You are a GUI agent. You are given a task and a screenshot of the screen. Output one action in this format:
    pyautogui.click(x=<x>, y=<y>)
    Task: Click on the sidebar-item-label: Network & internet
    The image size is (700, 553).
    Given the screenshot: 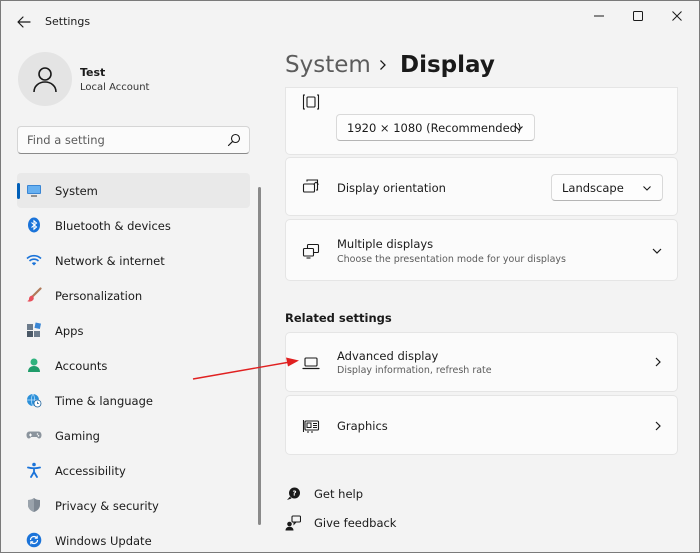 What is the action you would take?
    pyautogui.click(x=110, y=260)
    